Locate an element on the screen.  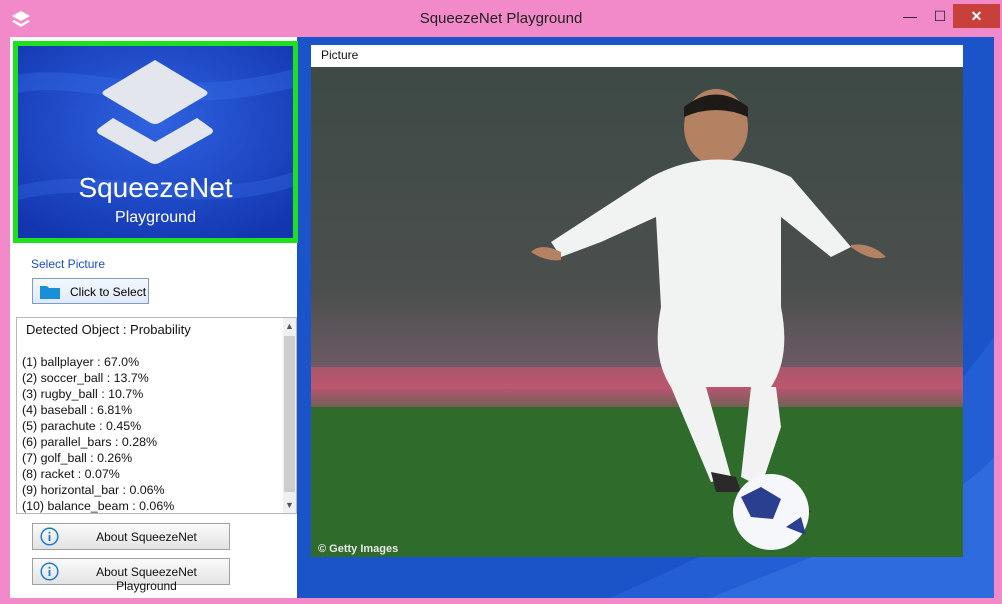
about-squeezenet-label: About SqueezeNet is located at coordinates (146, 537).